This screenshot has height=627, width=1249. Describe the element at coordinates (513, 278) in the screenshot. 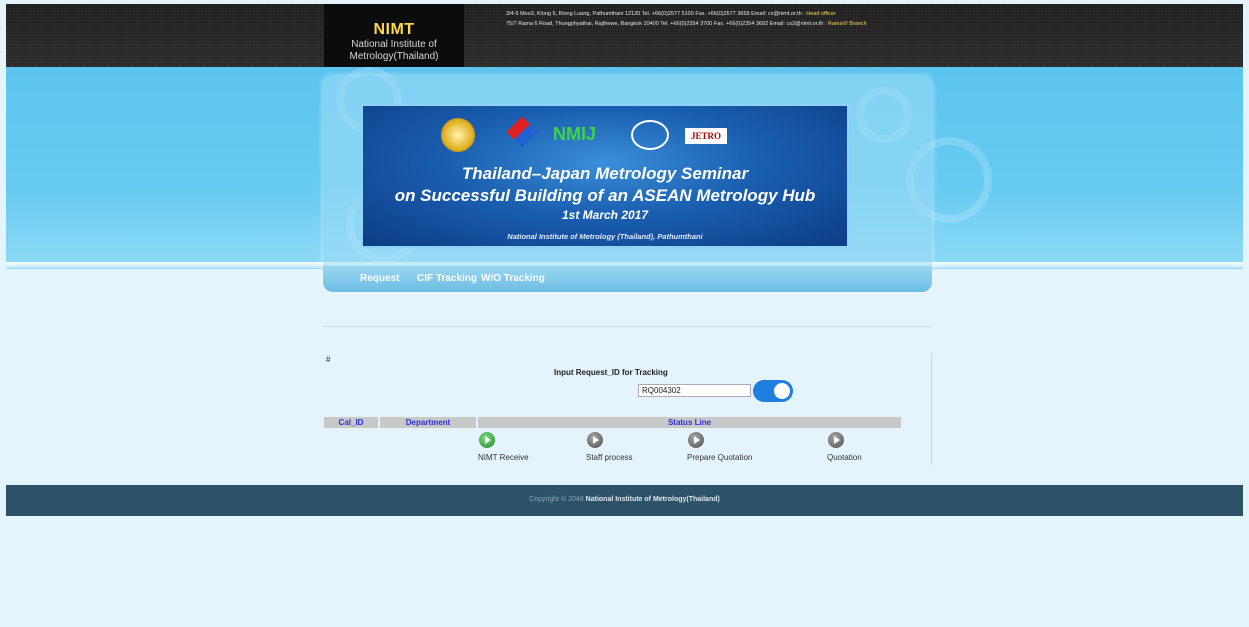

I see `nav-wo-tracking: W/O Tracking` at that location.